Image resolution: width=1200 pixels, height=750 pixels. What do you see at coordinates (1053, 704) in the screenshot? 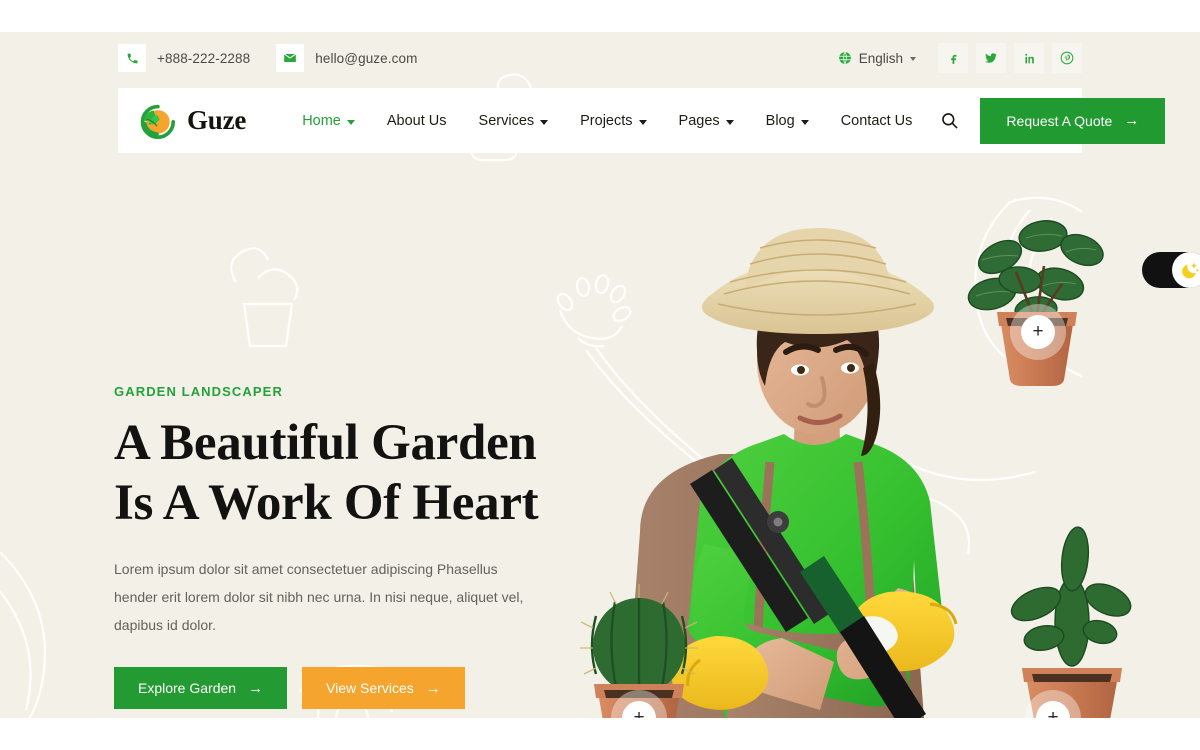
I see `hotspot-prickly-pear-cactus` at bounding box center [1053, 704].